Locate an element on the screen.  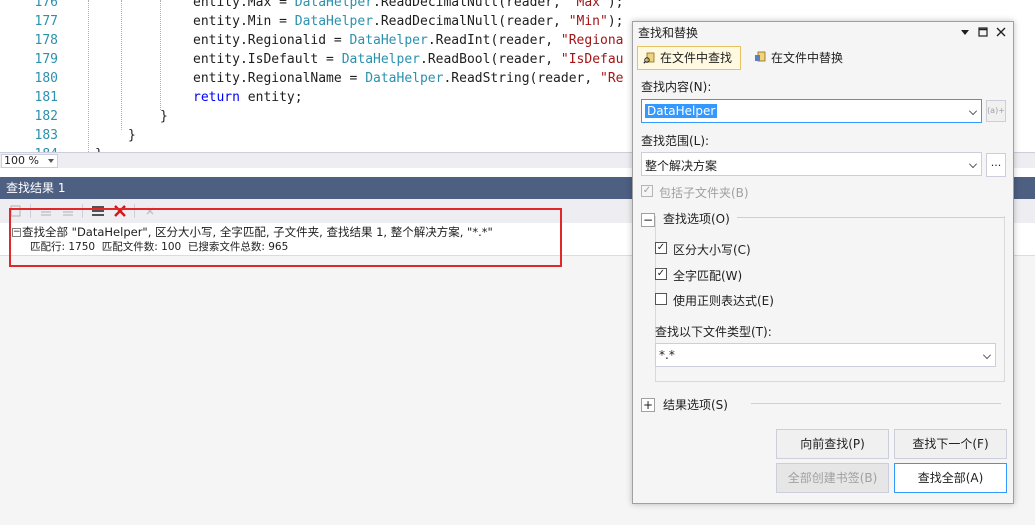
whole-word-label: 全字匹配(W) is located at coordinates (708, 276).